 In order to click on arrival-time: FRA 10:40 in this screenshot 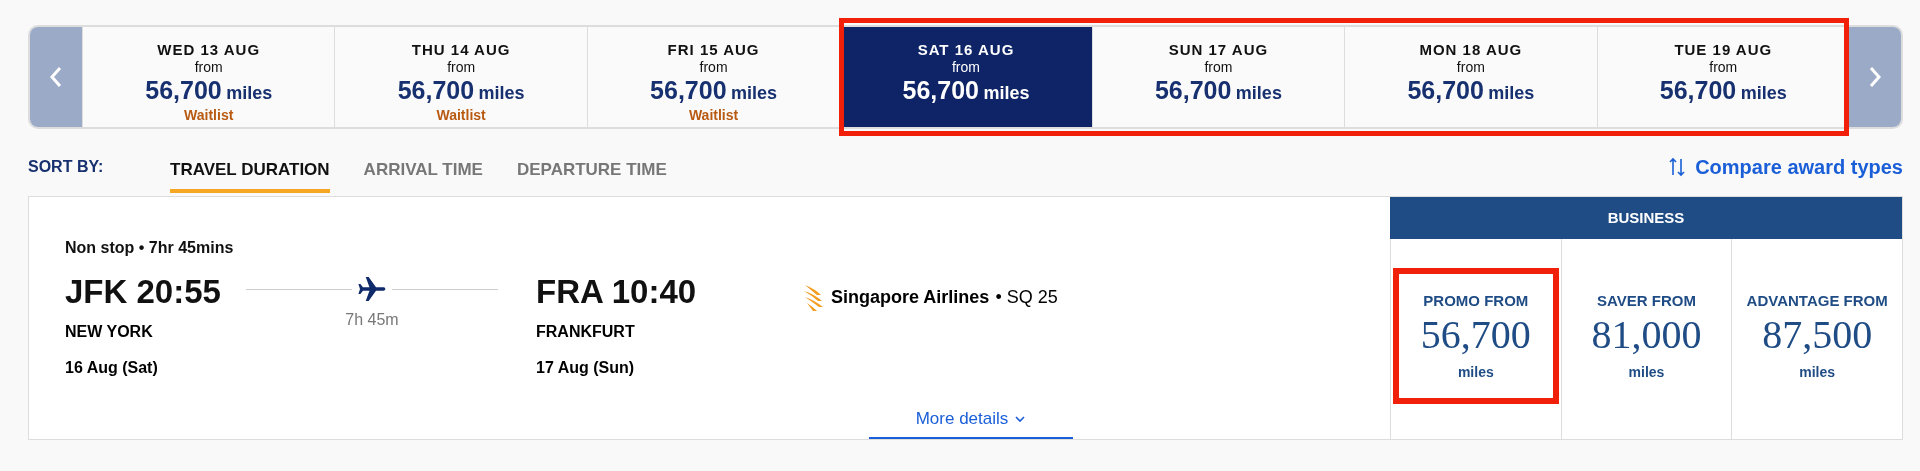, I will do `click(617, 292)`.